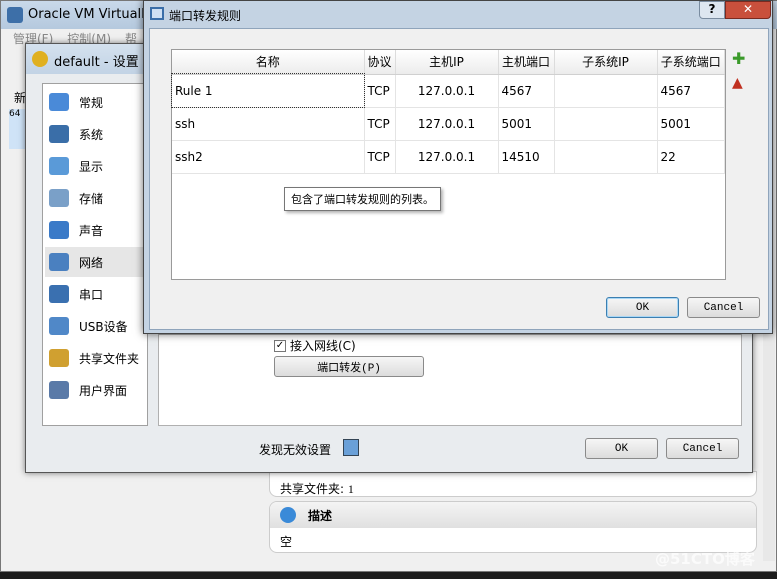 The image size is (777, 579). What do you see at coordinates (91, 134) in the screenshot?
I see `sidebar-item-label: 系统` at bounding box center [91, 134].